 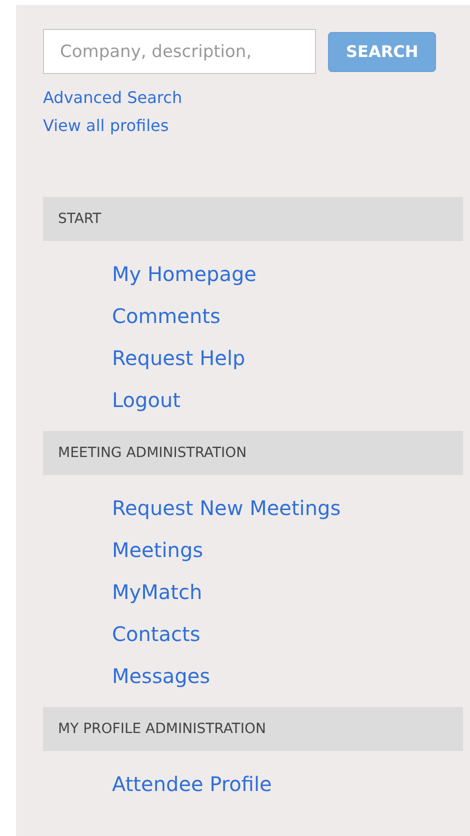 I want to click on sidebar-link: View all profiles, so click(x=106, y=126).